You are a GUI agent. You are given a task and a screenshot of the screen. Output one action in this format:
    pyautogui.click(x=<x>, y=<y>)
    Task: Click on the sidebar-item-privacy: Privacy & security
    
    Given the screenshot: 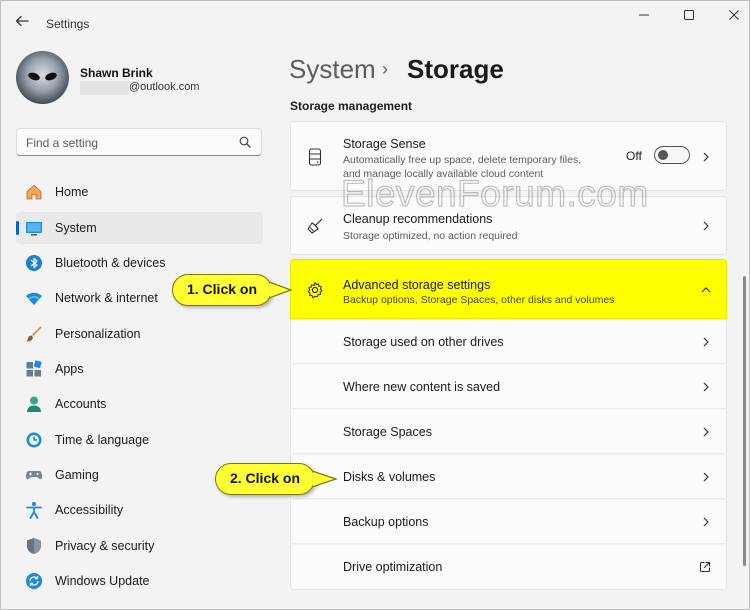 What is the action you would take?
    pyautogui.click(x=139, y=546)
    